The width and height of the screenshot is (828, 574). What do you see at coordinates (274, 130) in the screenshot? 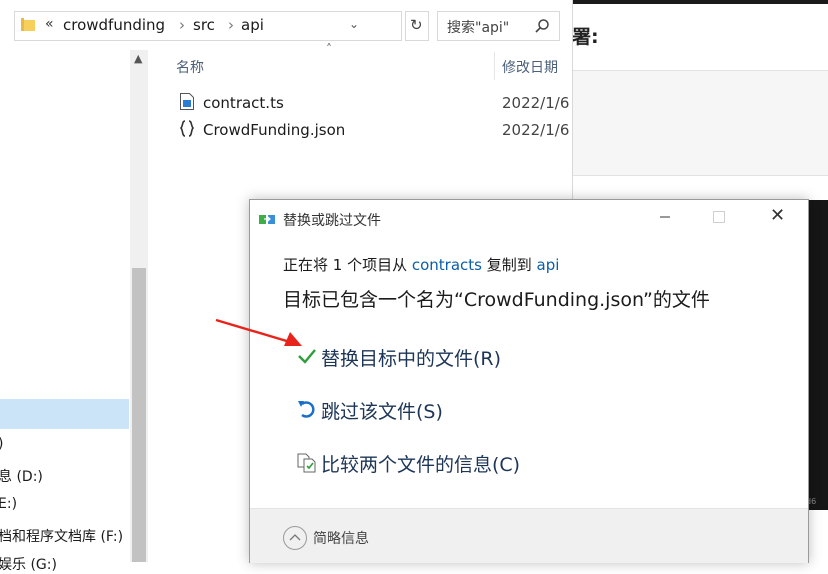
I see `file-name: CrowdFunding.json` at bounding box center [274, 130].